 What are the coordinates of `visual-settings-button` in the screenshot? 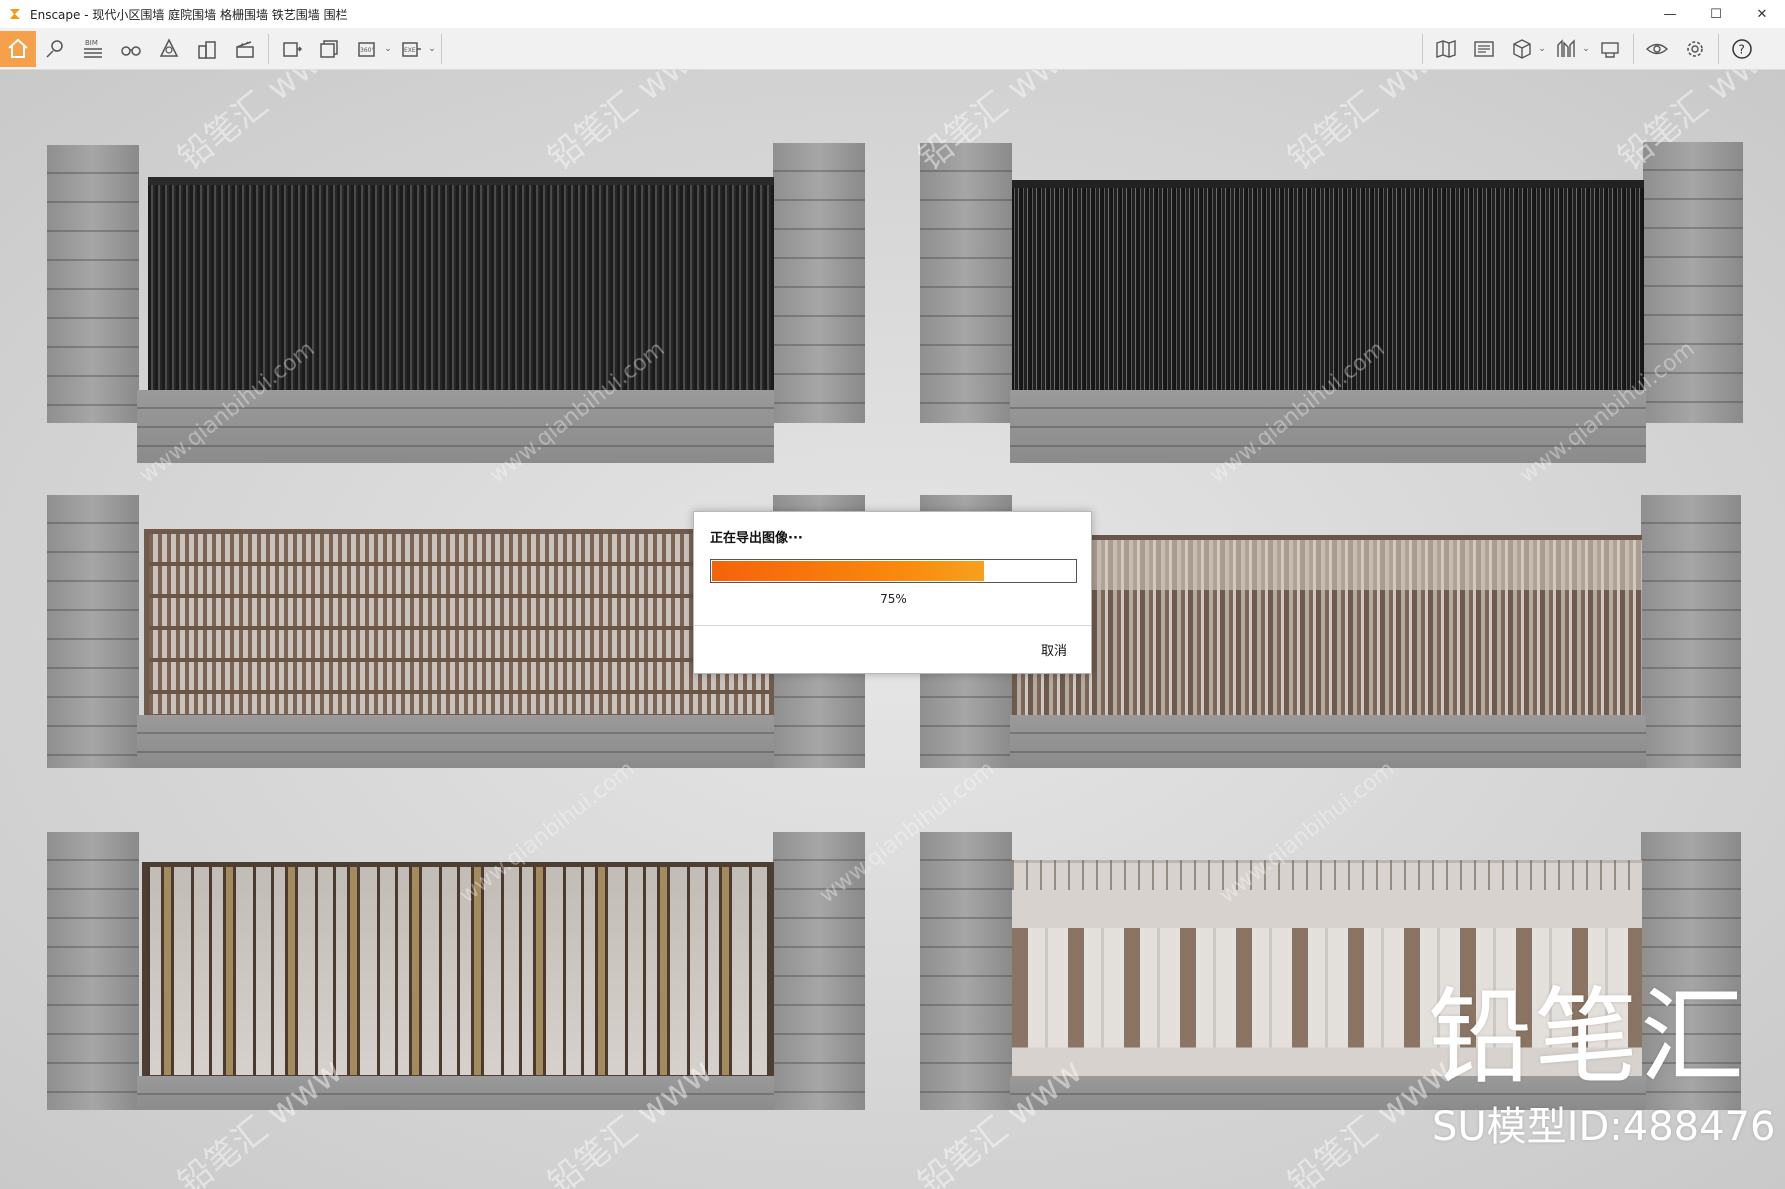 It's located at (1657, 49).